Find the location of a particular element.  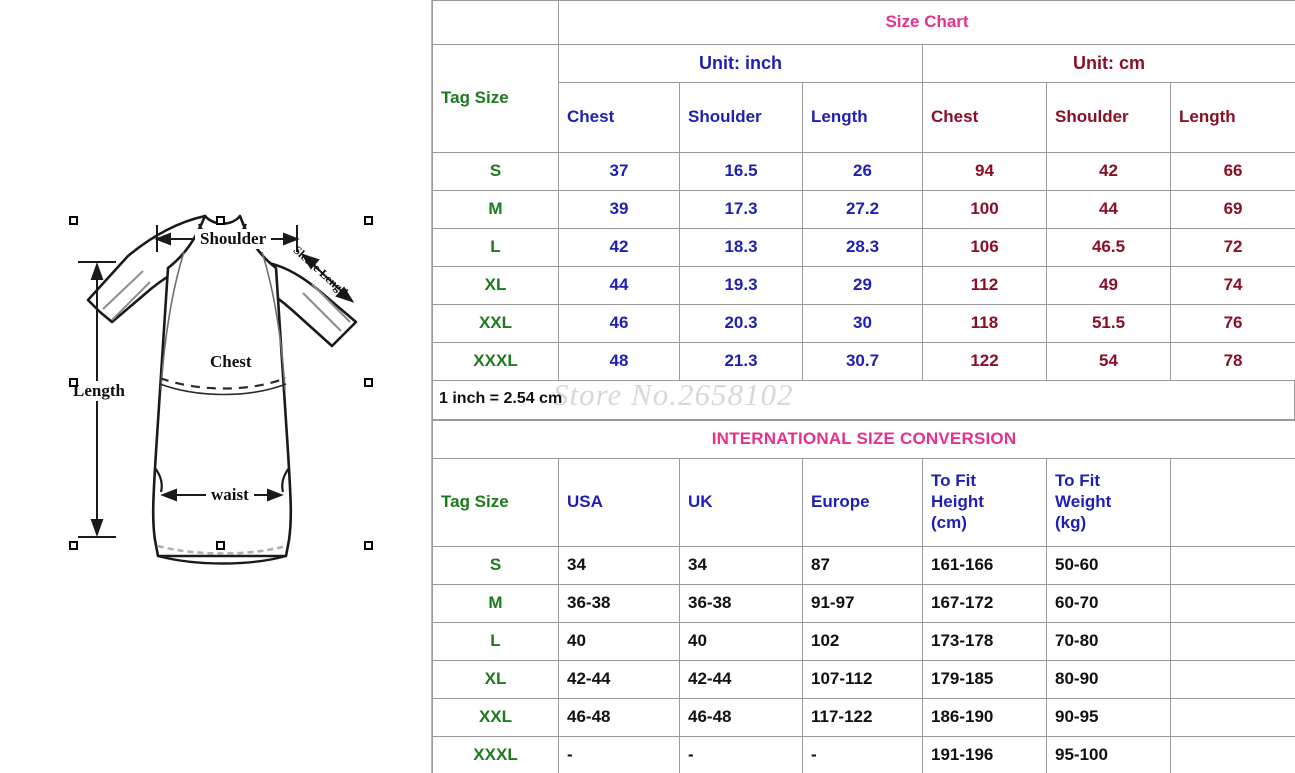

conv-header-to-fit-weight: To Fit Weight (kg) is located at coordinates (1108, 502).